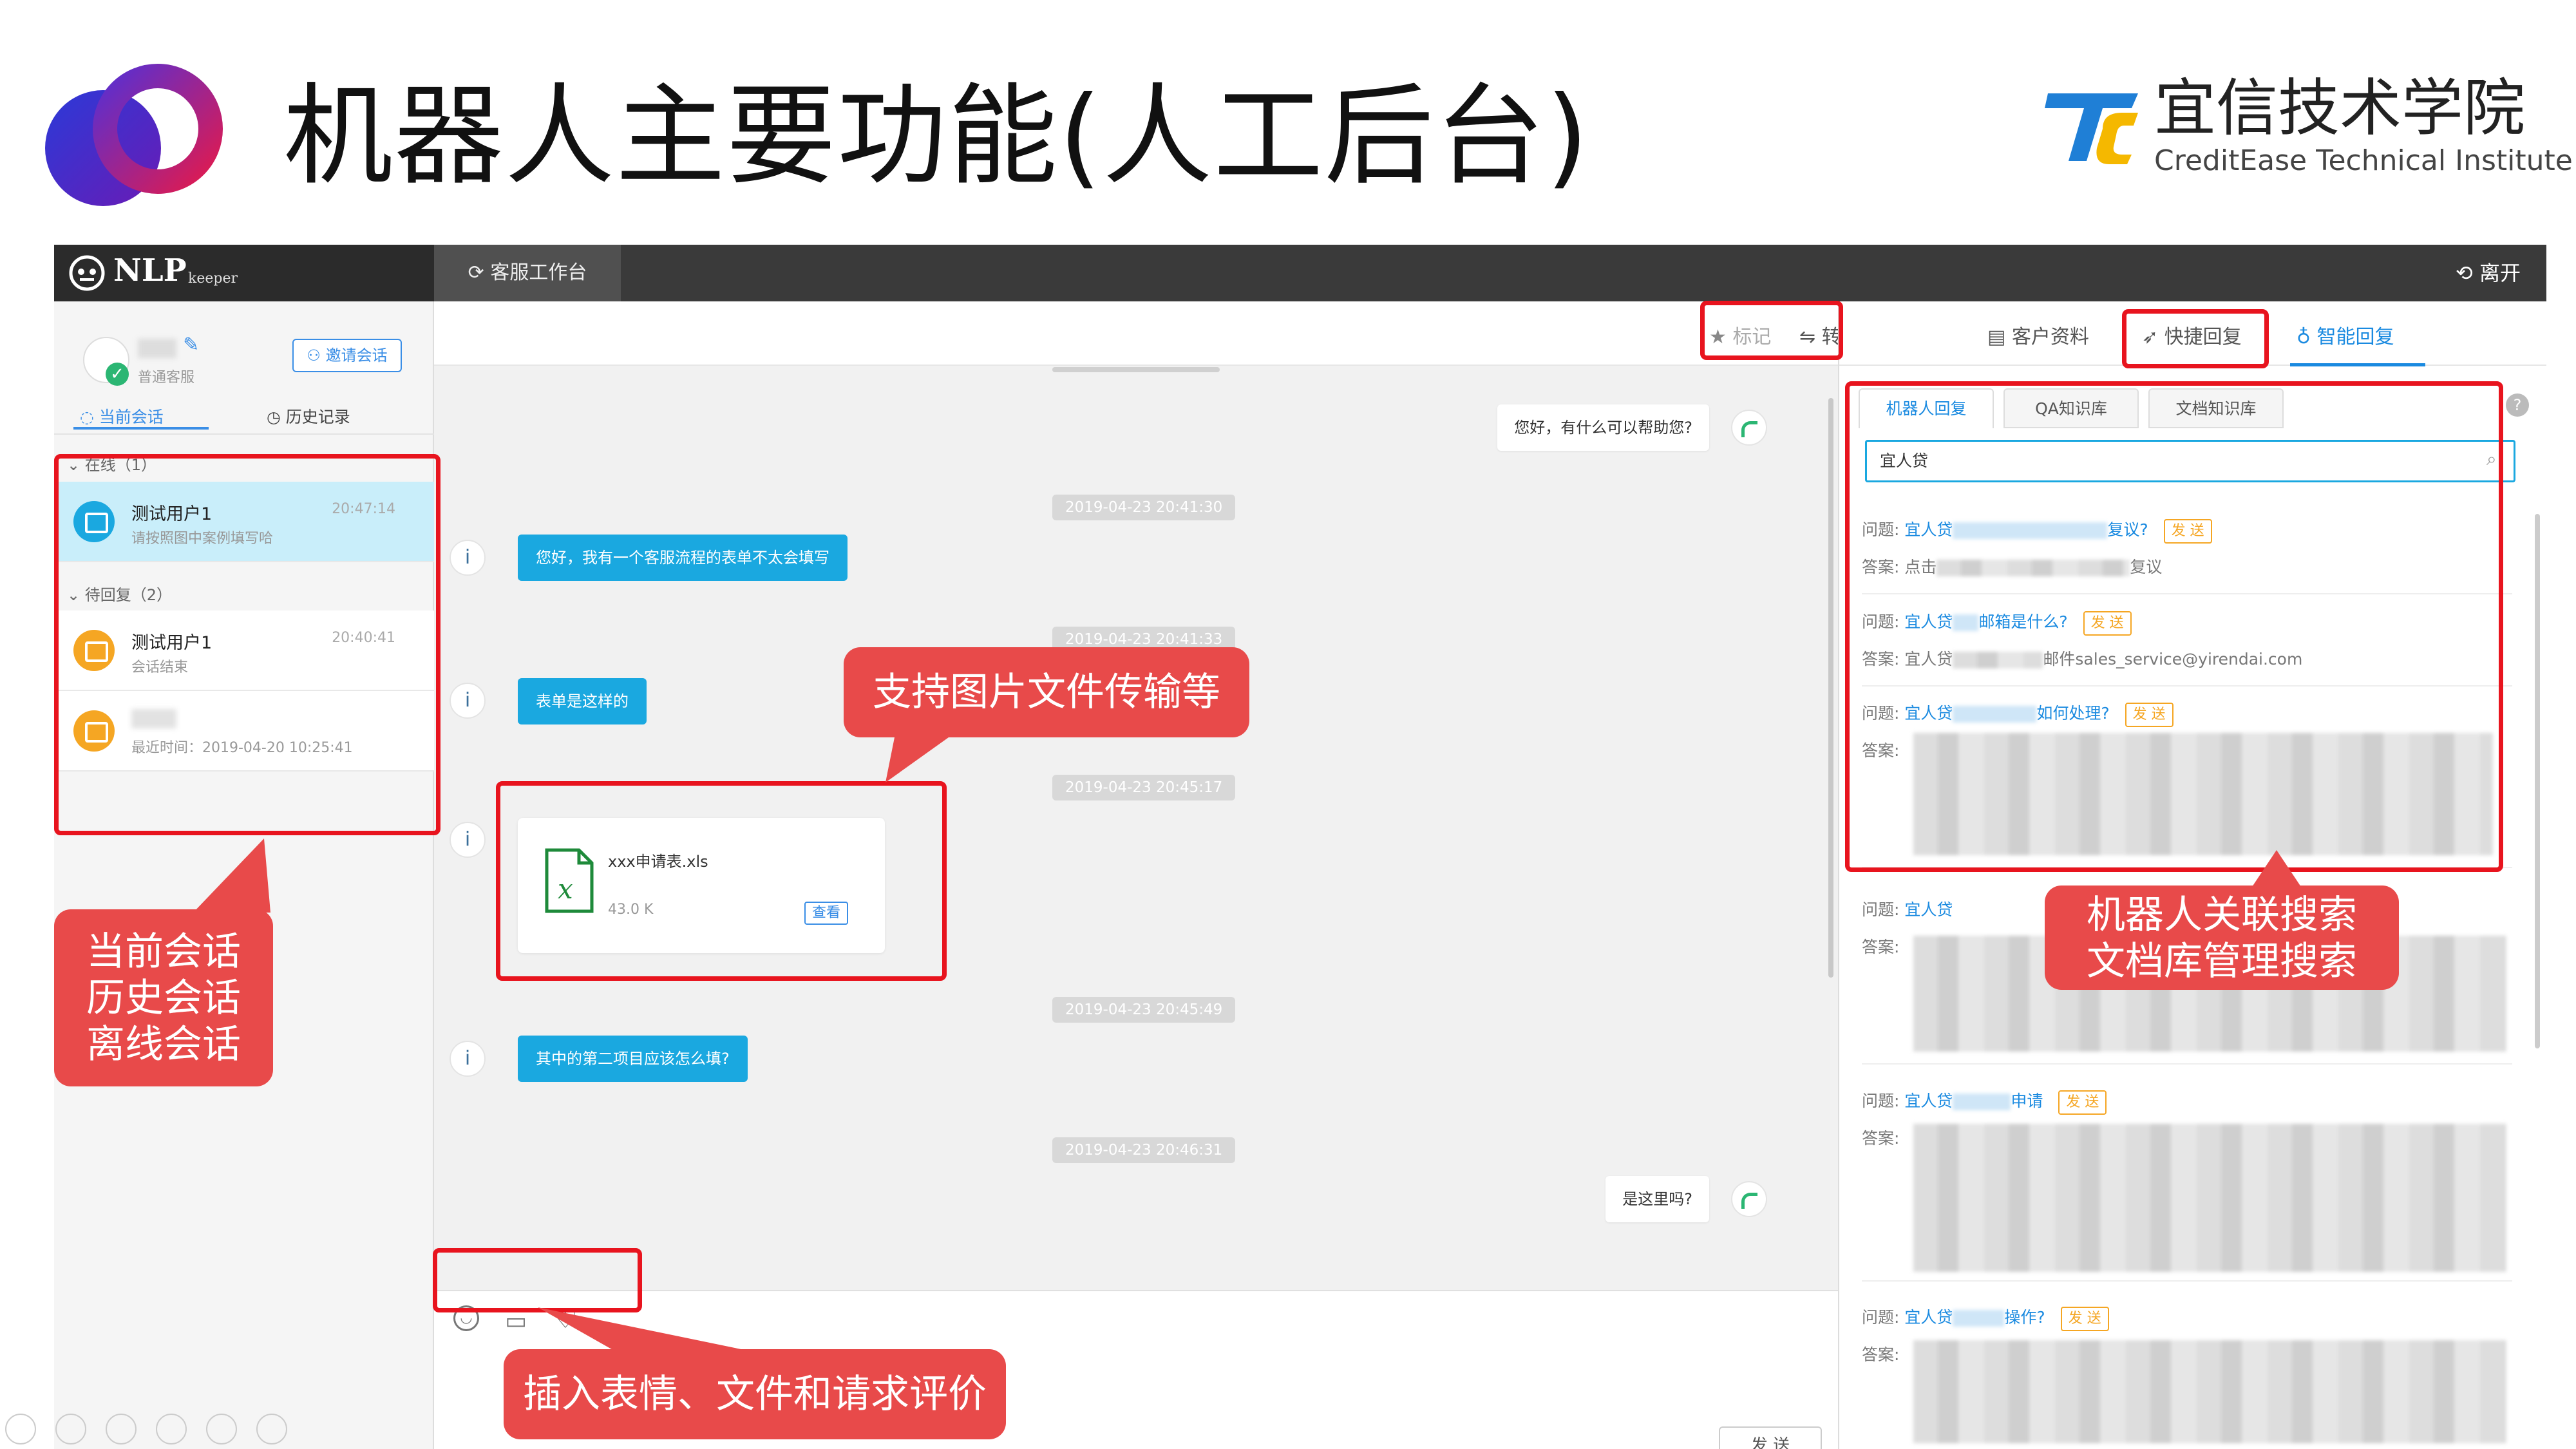 The image size is (2576, 1449). I want to click on message-timestamp: 2019-04-23 20:45:49, so click(1144, 1010).